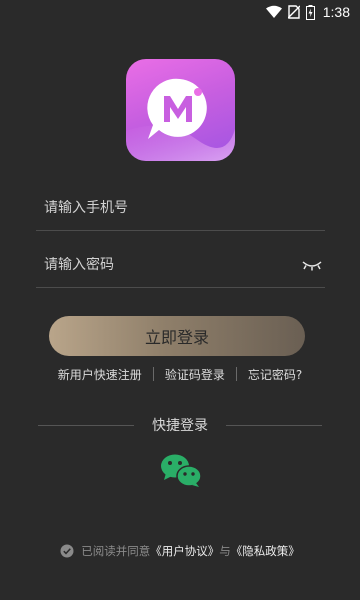 This screenshot has width=360, height=600. Describe the element at coordinates (293, 12) in the screenshot. I see `no-sim-icon` at that location.